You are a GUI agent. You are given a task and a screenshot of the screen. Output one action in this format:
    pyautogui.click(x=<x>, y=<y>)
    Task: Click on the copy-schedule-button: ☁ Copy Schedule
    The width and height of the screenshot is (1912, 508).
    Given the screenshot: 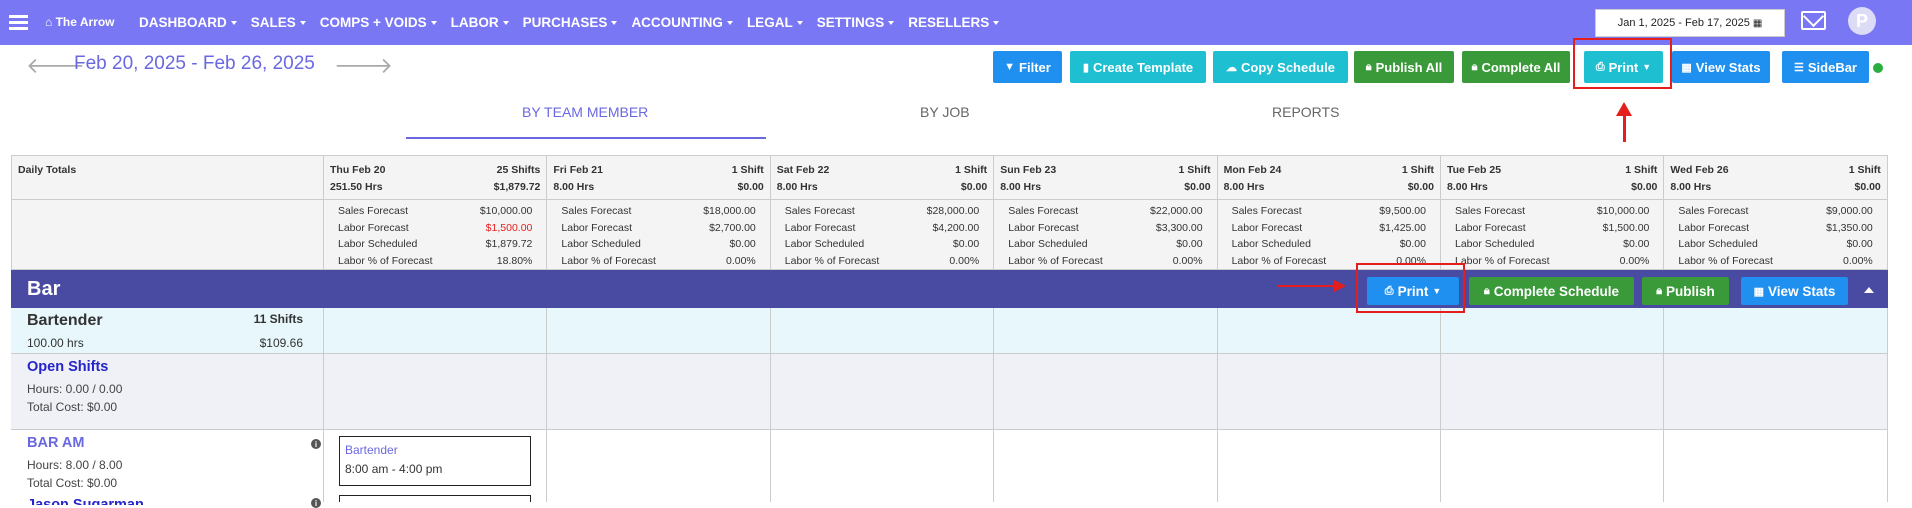 What is the action you would take?
    pyautogui.click(x=1280, y=67)
    